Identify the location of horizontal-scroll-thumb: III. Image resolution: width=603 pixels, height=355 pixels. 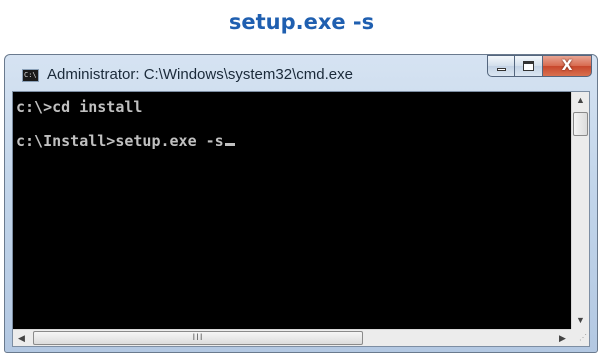
(198, 338).